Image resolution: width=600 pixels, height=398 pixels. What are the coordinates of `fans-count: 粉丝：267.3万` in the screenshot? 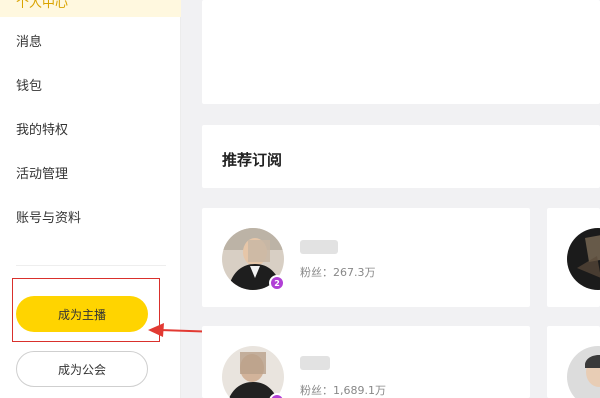 It's located at (338, 272).